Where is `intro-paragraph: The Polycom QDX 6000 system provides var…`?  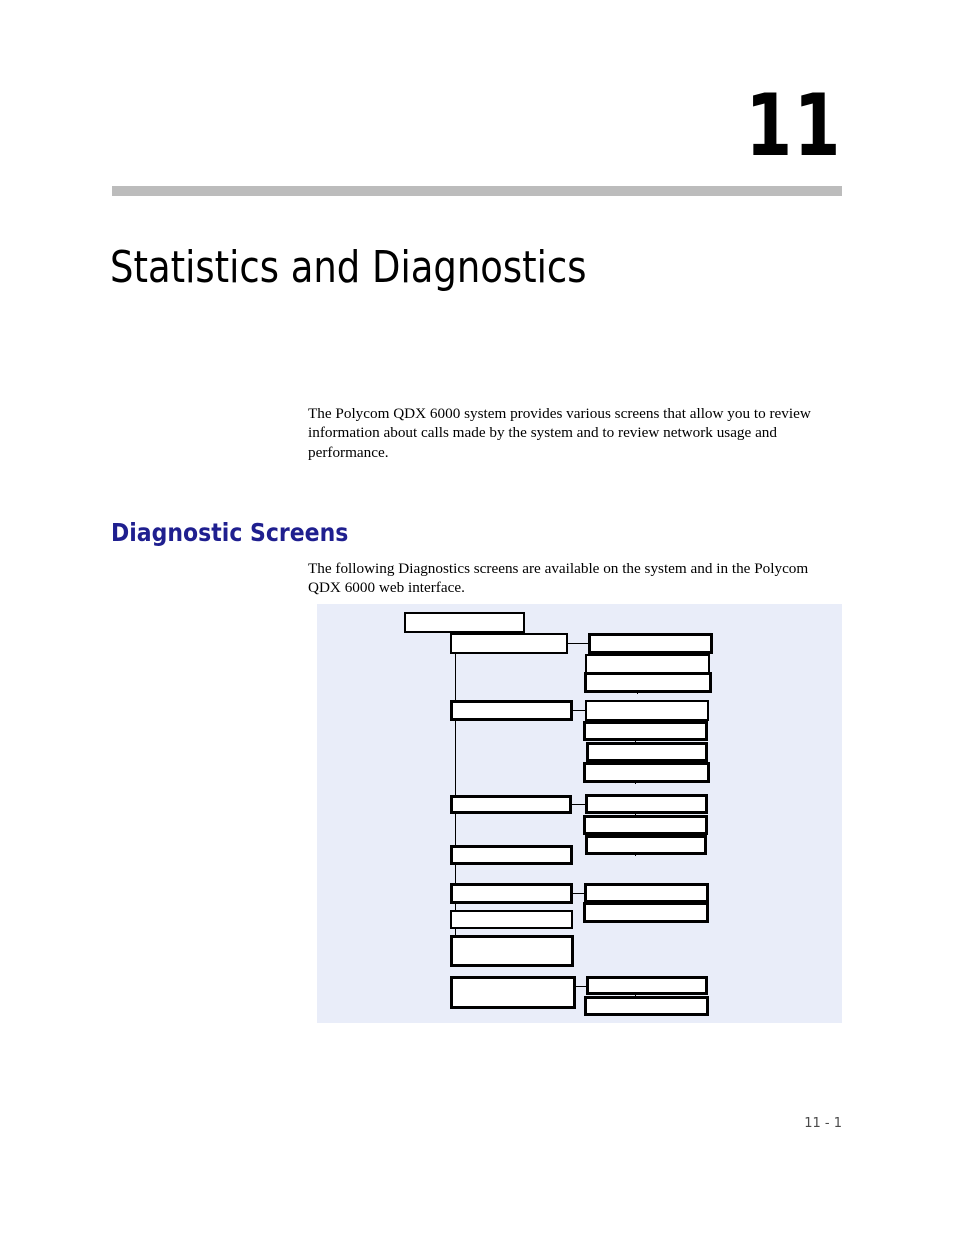
intro-paragraph: The Polycom QDX 6000 system provides var… is located at coordinates (559, 433).